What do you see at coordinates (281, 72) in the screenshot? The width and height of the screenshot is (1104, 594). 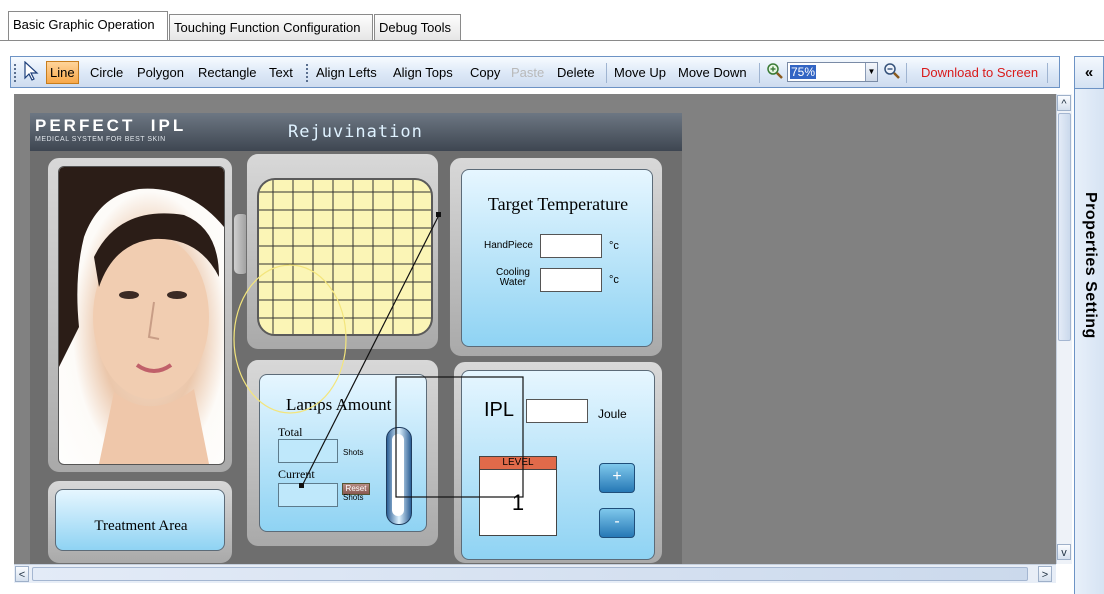 I see `text-tool-button: Text` at bounding box center [281, 72].